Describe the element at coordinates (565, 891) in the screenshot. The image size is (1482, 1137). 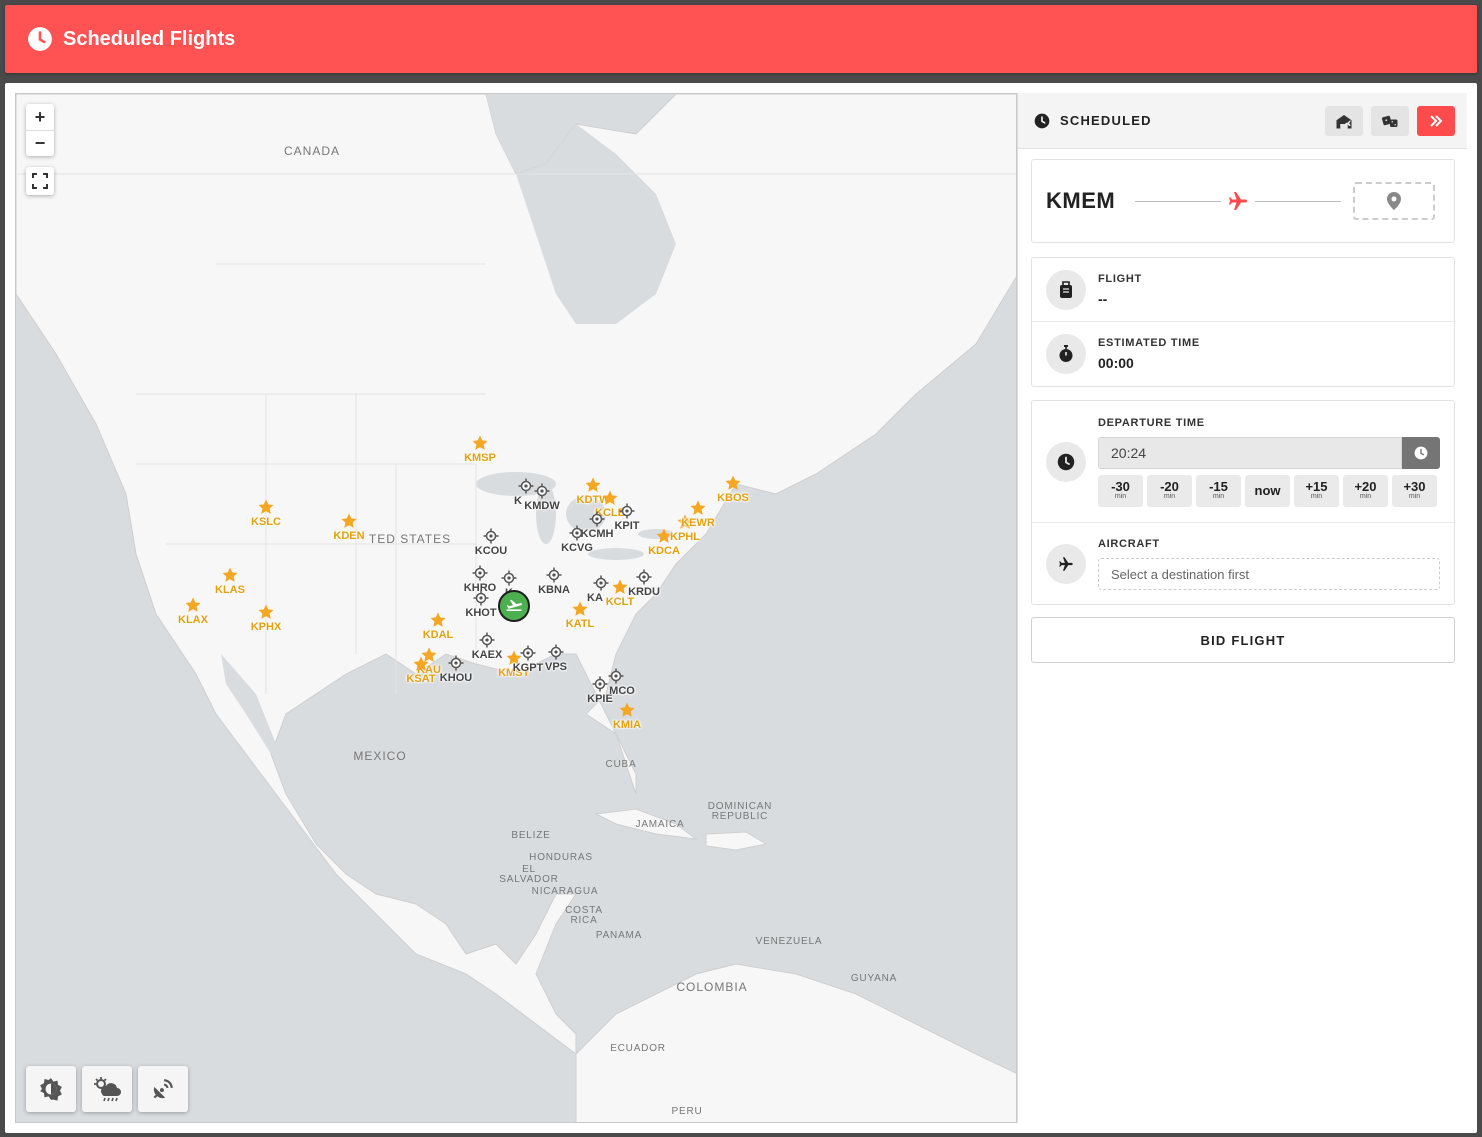
I see `label-nicaragua: NICARAGUA` at that location.